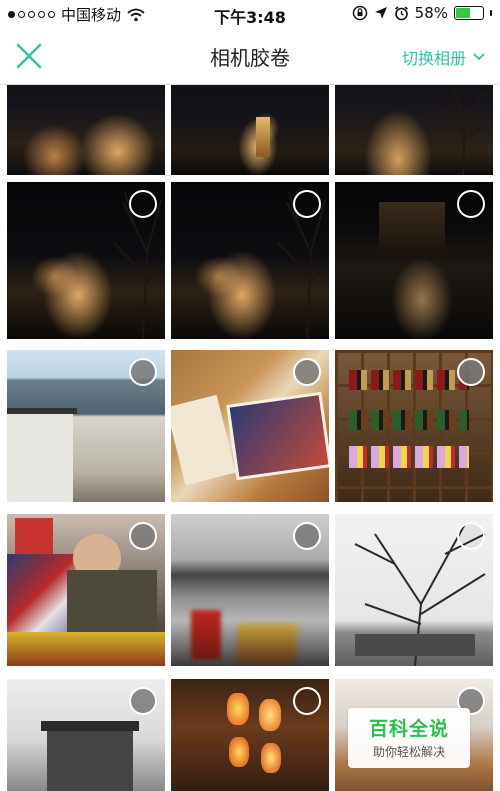 The image size is (500, 791). What do you see at coordinates (401, 12) in the screenshot?
I see `alarm-clock-icon` at bounding box center [401, 12].